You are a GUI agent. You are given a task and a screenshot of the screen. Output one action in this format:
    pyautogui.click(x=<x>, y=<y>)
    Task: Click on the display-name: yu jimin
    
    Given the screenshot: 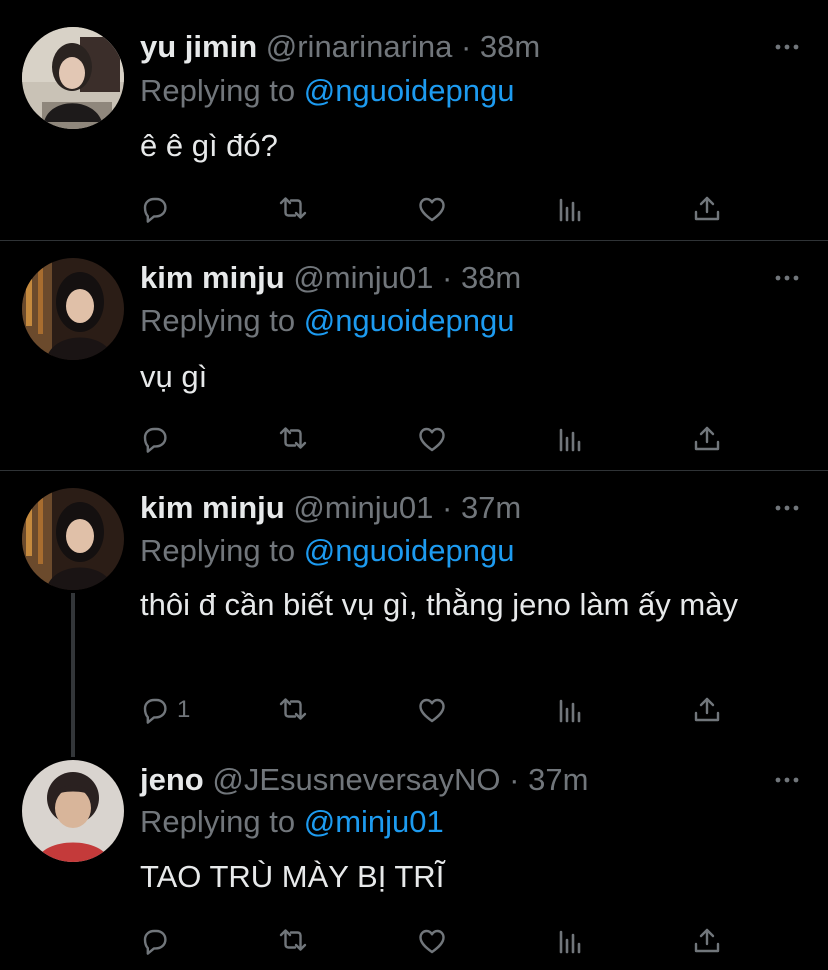 What is the action you would take?
    pyautogui.click(x=198, y=46)
    